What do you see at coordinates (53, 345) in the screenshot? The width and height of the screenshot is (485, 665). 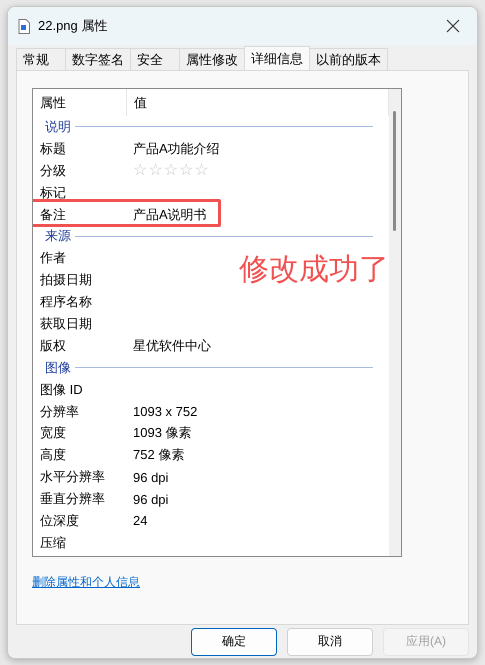 I see `property-name: 版权` at bounding box center [53, 345].